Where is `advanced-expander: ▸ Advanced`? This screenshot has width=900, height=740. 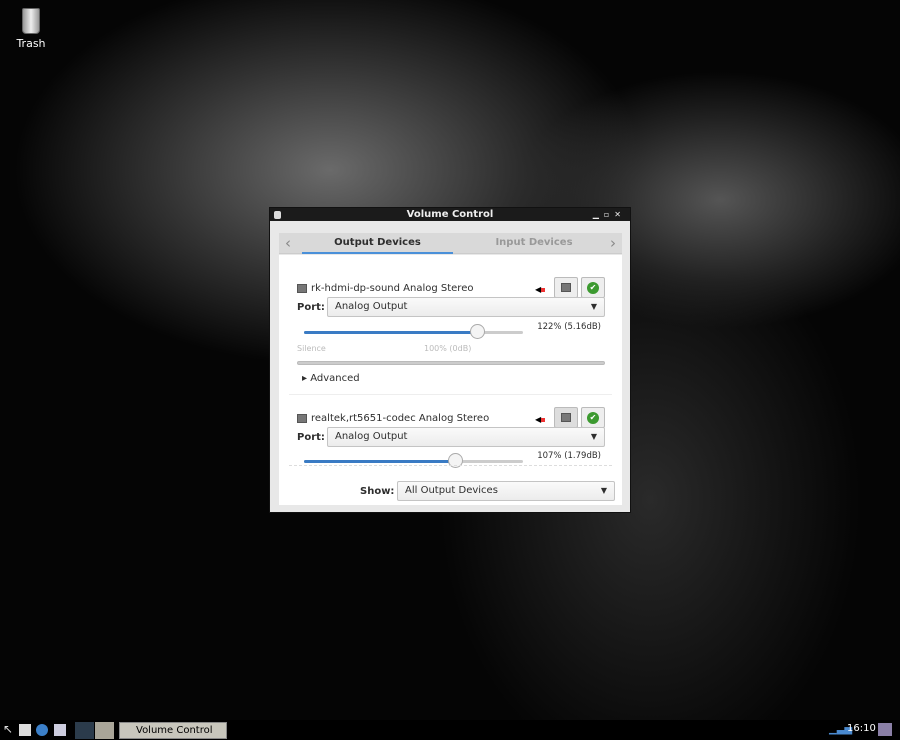 advanced-expander: ▸ Advanced is located at coordinates (331, 378).